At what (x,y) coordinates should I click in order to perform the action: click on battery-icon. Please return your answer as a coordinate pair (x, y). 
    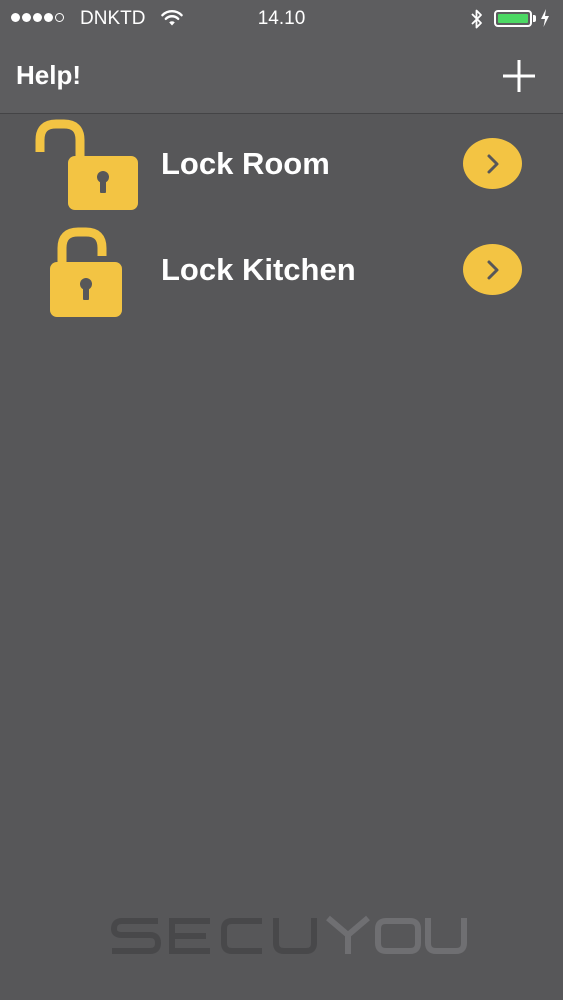
    Looking at the image, I should click on (513, 18).